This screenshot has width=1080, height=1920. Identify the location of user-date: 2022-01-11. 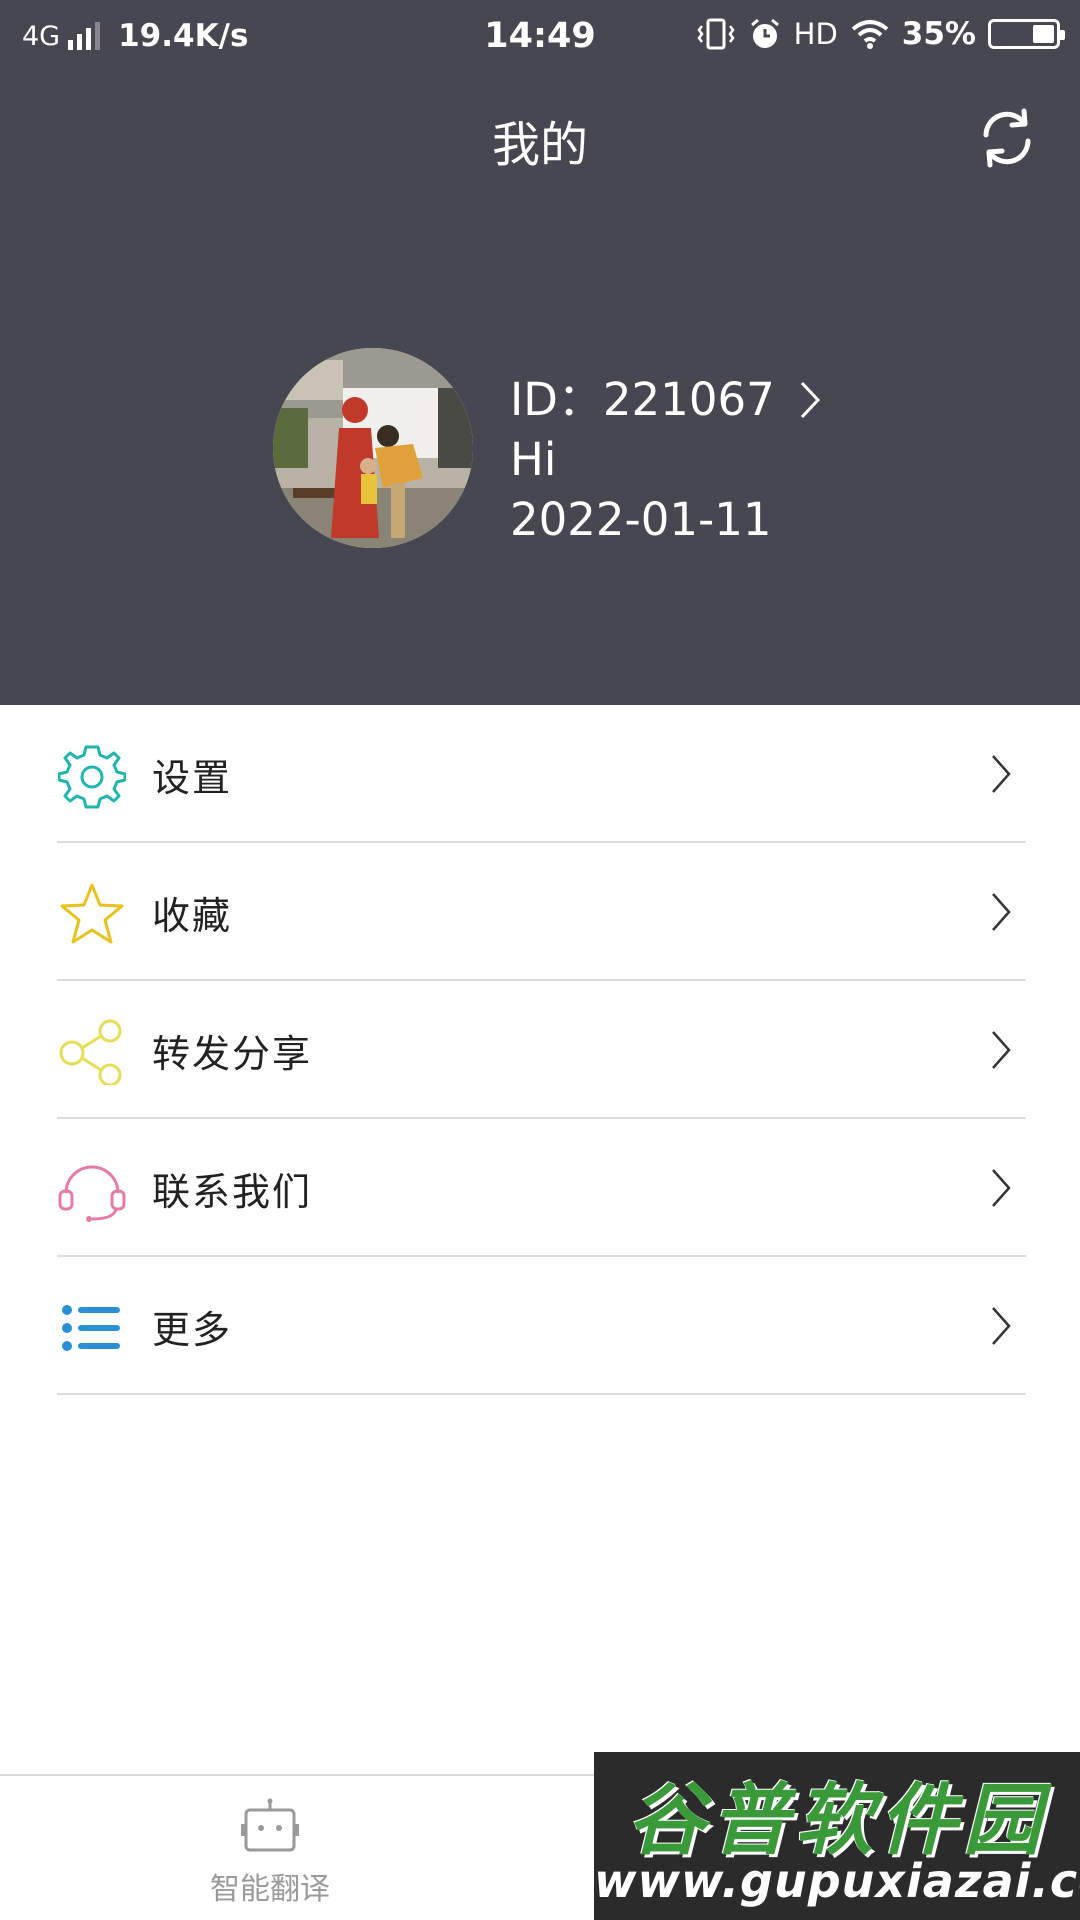
(641, 519).